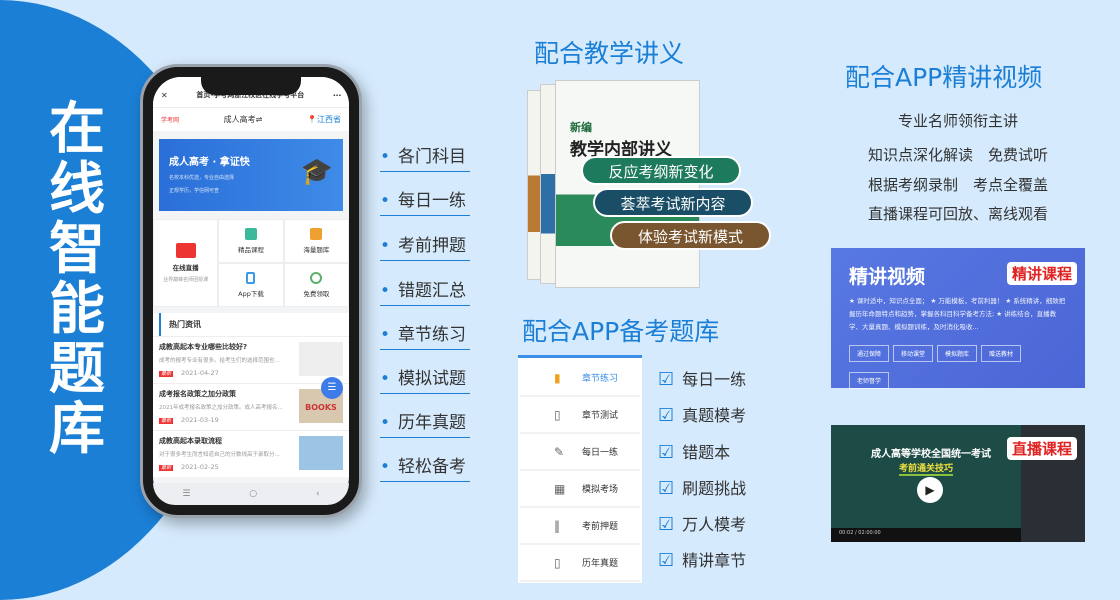  Describe the element at coordinates (557, 525) in the screenshot. I see `books-icon: ‖` at that location.